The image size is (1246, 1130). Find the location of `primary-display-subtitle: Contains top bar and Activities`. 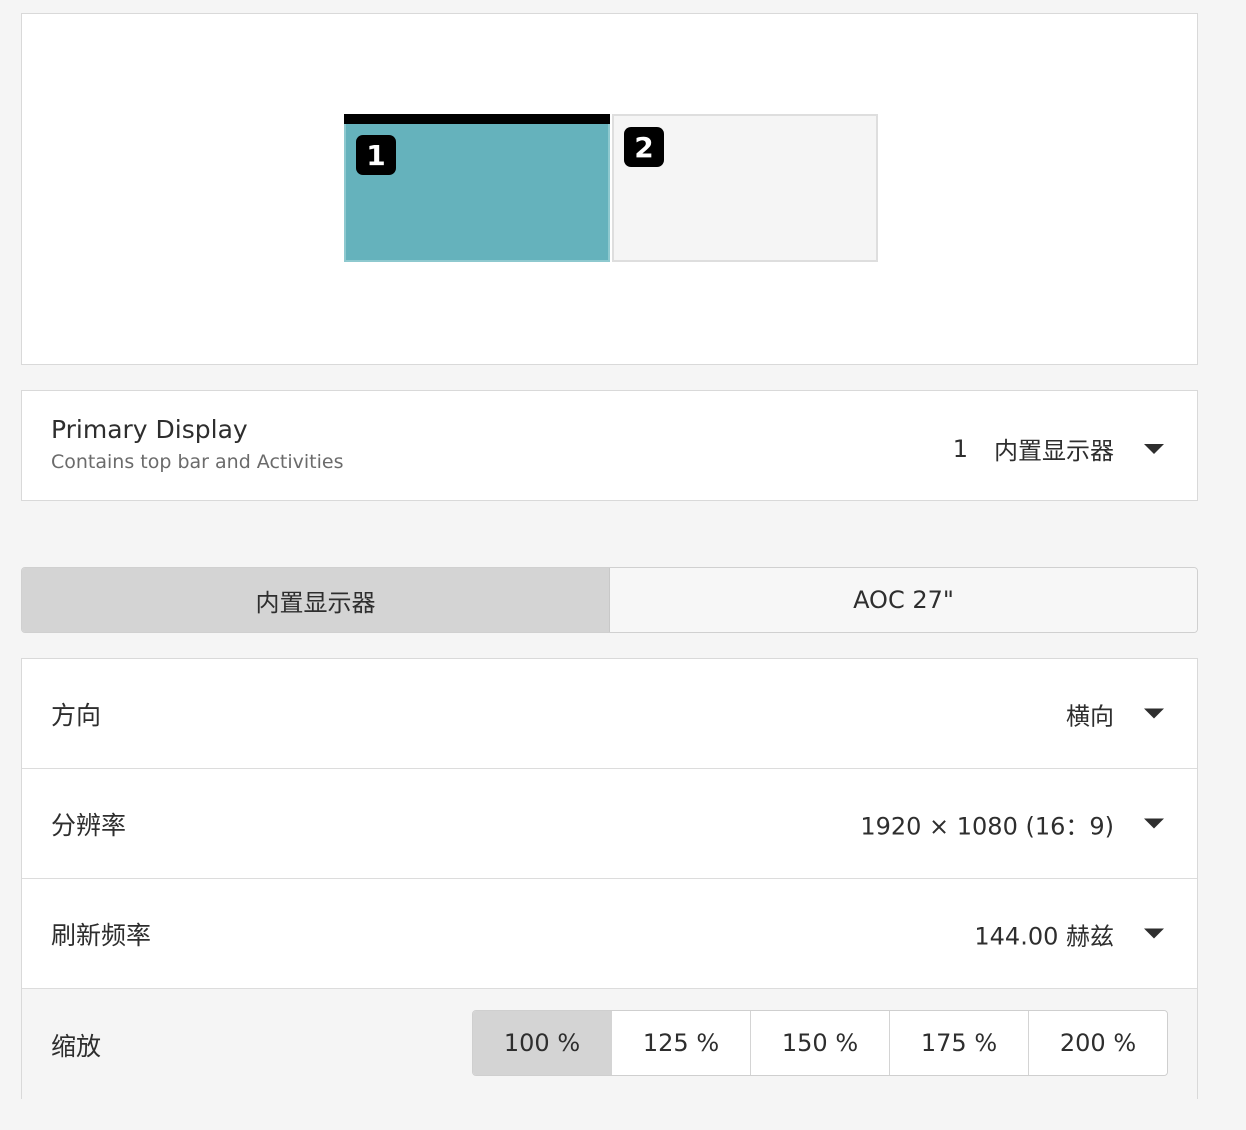

primary-display-subtitle: Contains top bar and Activities is located at coordinates (197, 462).